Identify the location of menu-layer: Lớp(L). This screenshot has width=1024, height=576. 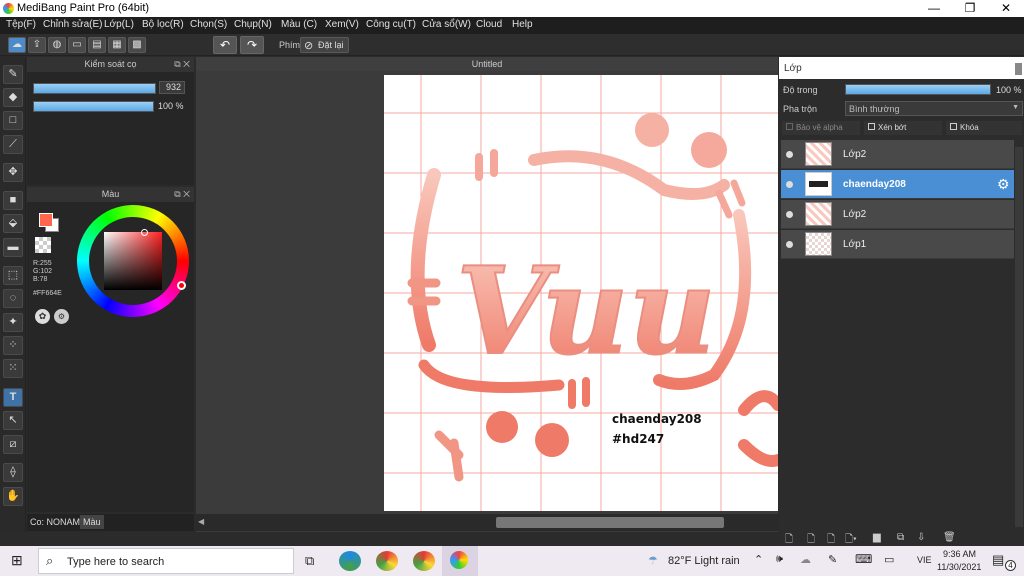
(119, 24).